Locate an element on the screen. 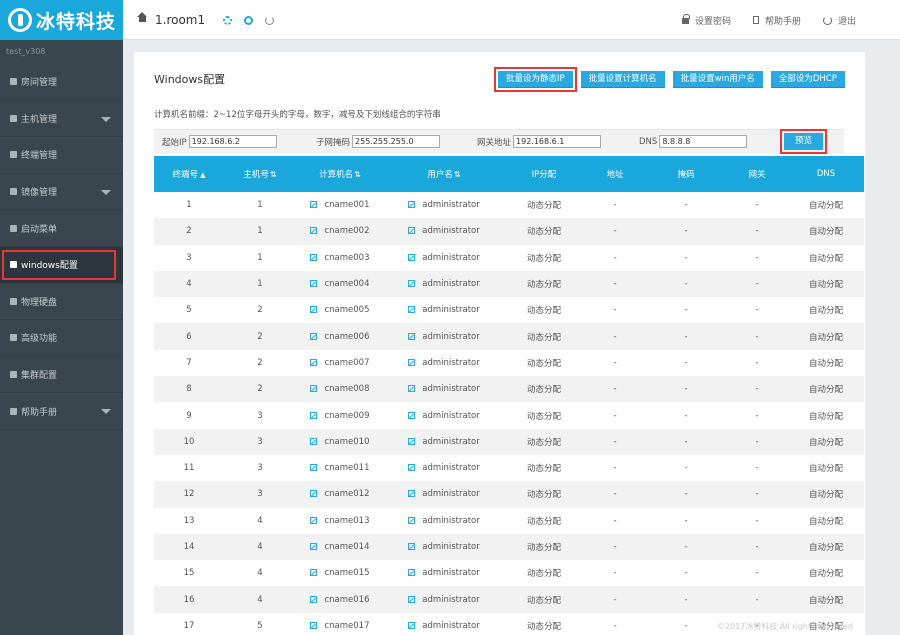 The height and width of the screenshot is (635, 900). cell-computer-name: cname013 is located at coordinates (340, 521).